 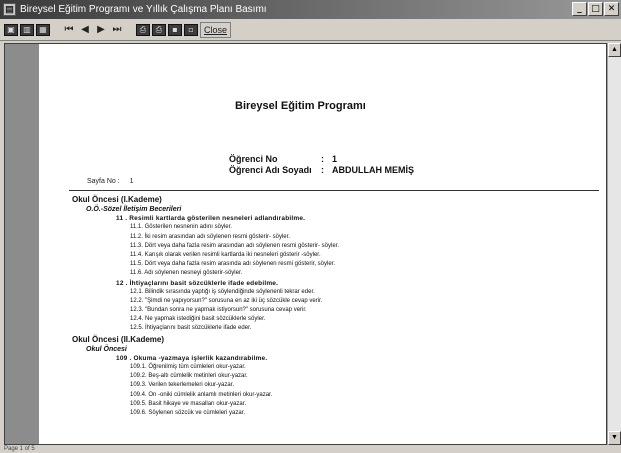 What do you see at coordinates (373, 170) in the screenshot?
I see `student-name-value: ABDULLAH MEMİŞ` at bounding box center [373, 170].